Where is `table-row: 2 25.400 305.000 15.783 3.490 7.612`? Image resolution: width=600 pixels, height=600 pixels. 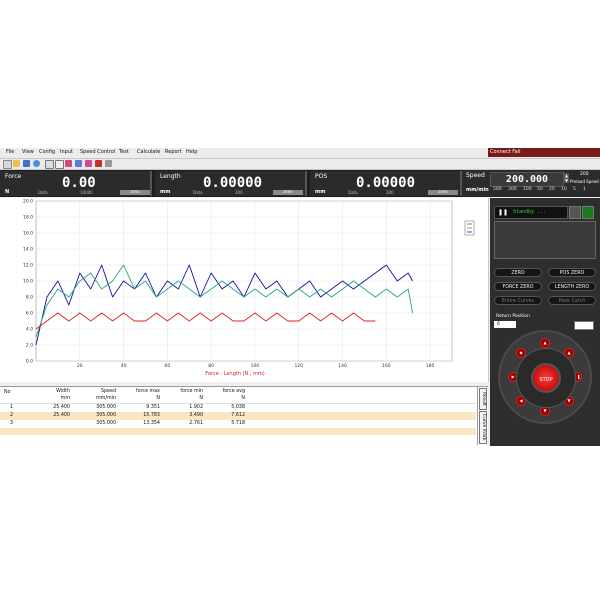
table-row: 2 25.400 305.000 15.783 3.490 7.612 is located at coordinates (238, 416).